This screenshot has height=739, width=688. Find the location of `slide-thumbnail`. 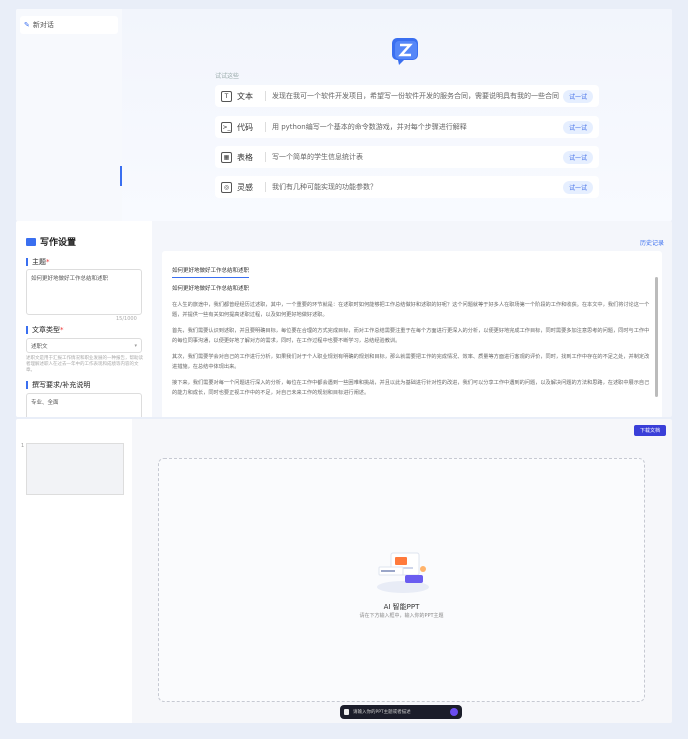

slide-thumbnail is located at coordinates (75, 469).